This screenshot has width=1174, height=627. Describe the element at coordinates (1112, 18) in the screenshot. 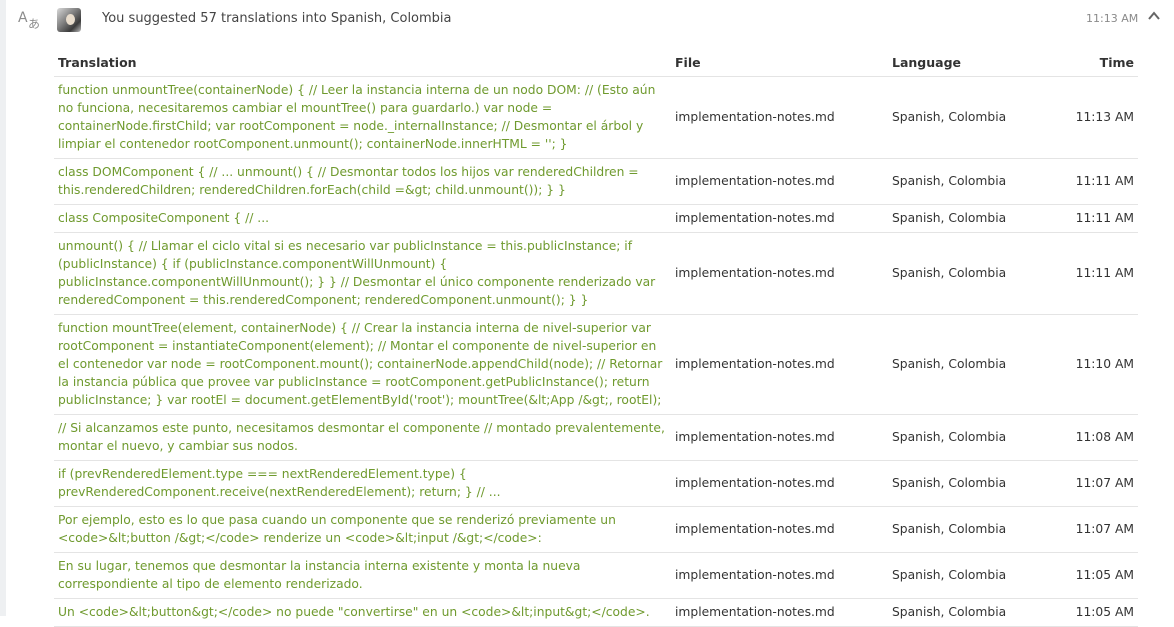

I see `activity-time: 11:13 AM` at that location.